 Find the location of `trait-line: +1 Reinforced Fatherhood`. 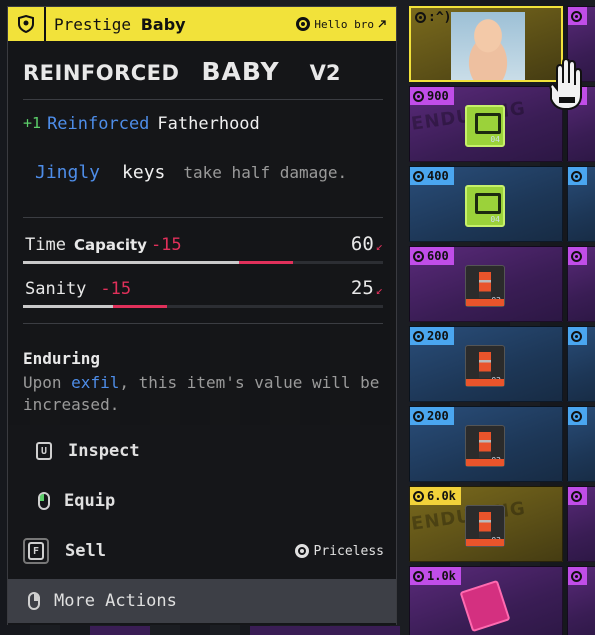

trait-line: +1 Reinforced Fatherhood is located at coordinates (141, 124).